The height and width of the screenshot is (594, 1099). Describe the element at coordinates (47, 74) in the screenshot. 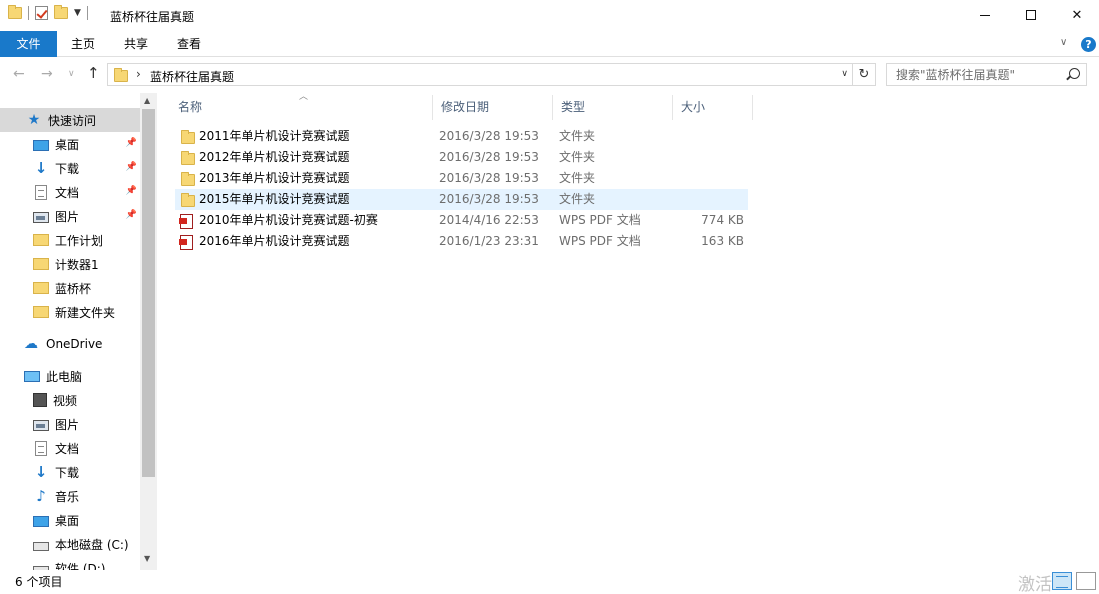

I see `forward-button: →` at that location.